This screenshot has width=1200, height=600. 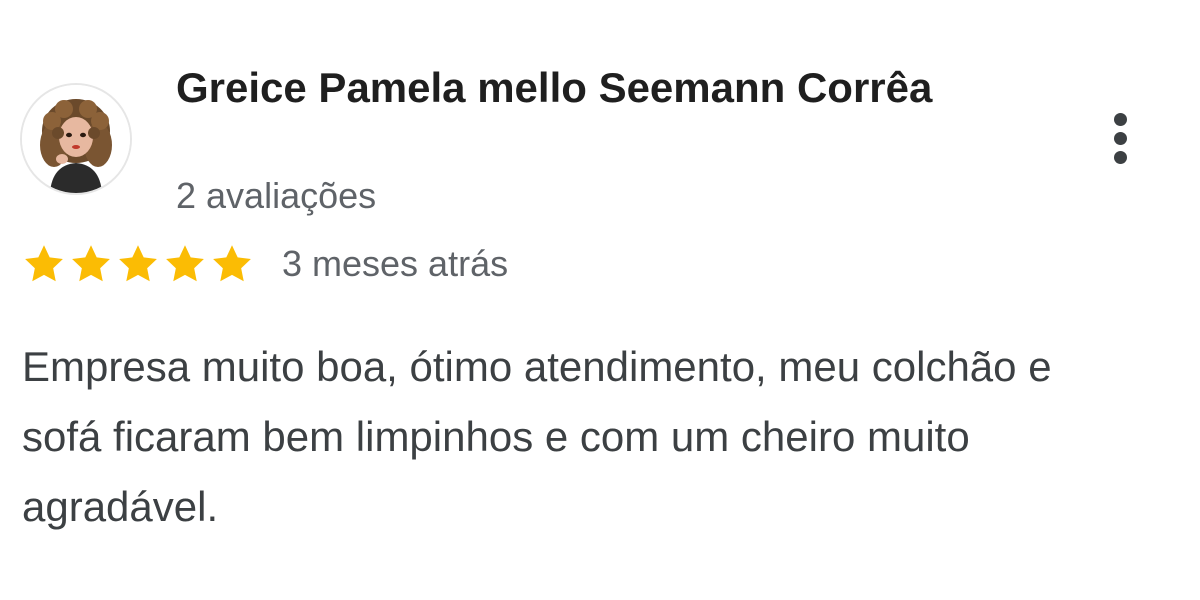 What do you see at coordinates (276, 195) in the screenshot?
I see `author-review-count: 2 avaliações` at bounding box center [276, 195].